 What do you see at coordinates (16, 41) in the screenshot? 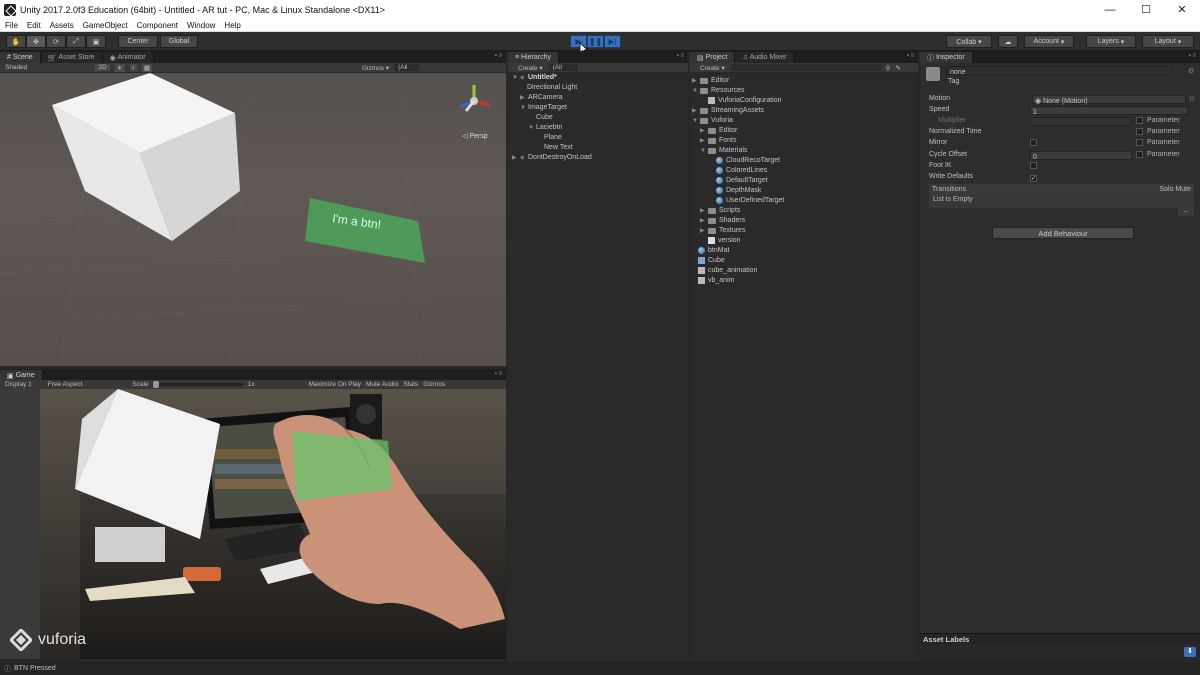
I see `hand-tool-icon: ✋` at bounding box center [16, 41].